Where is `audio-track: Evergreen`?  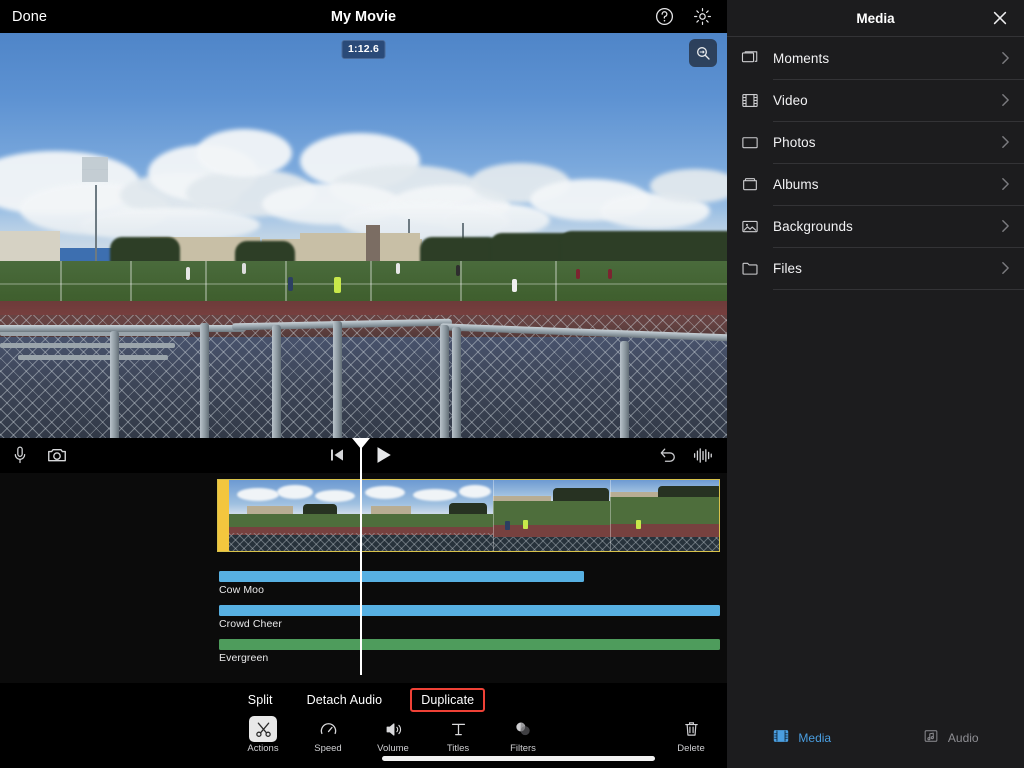
audio-track: Evergreen is located at coordinates (469, 651).